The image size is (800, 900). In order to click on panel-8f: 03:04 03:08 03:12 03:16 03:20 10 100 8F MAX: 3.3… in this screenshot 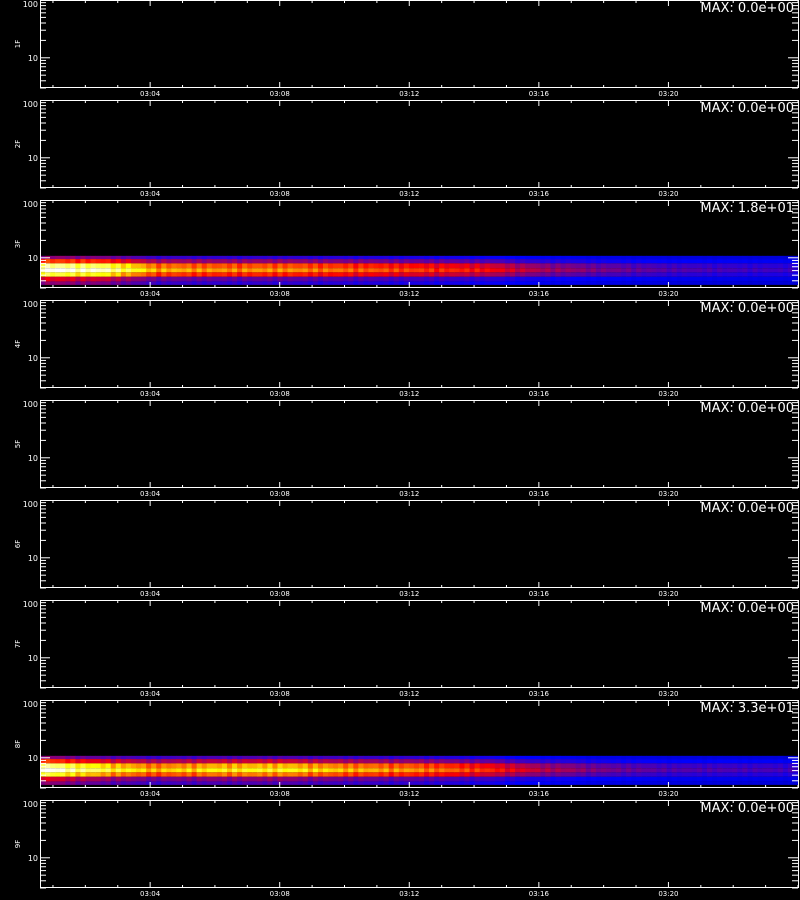, I will do `click(400, 750)`.